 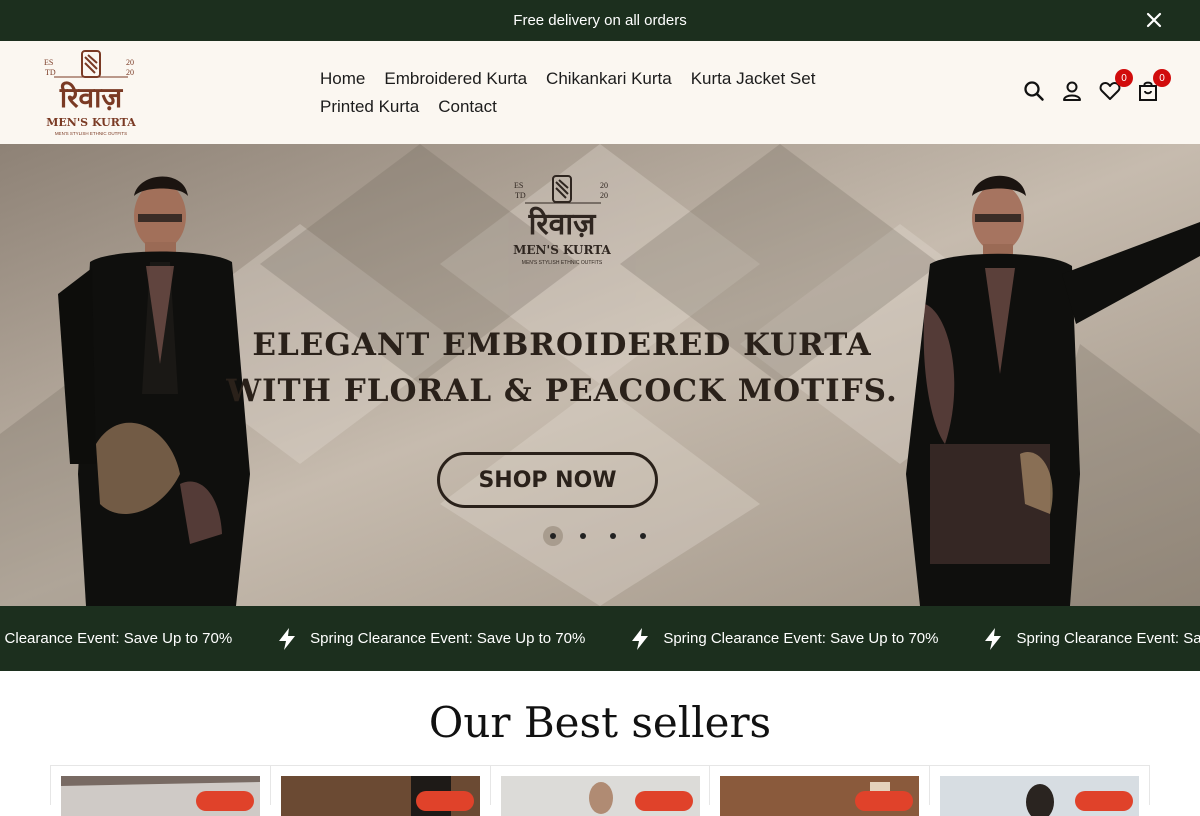 I want to click on wishlist-button: 0, so click(x=1115, y=86).